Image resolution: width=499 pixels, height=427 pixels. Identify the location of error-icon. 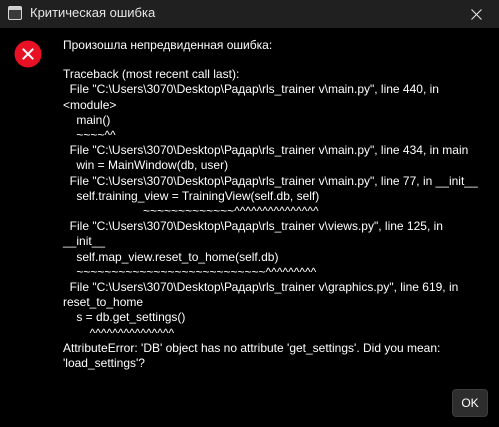
(28, 54).